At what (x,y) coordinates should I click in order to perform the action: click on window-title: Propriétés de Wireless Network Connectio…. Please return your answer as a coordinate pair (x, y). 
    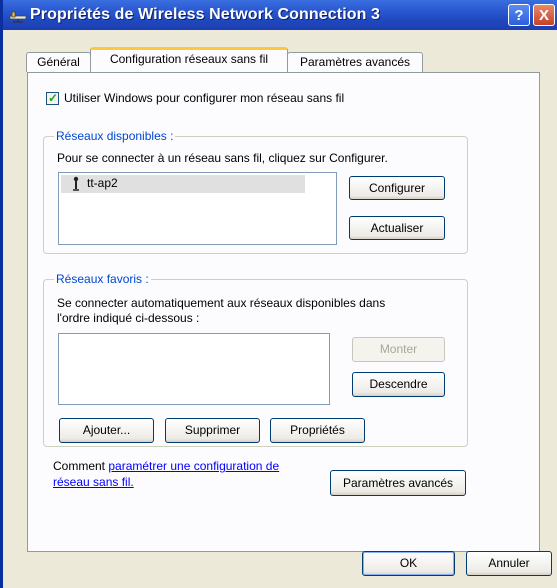
    Looking at the image, I should click on (205, 14).